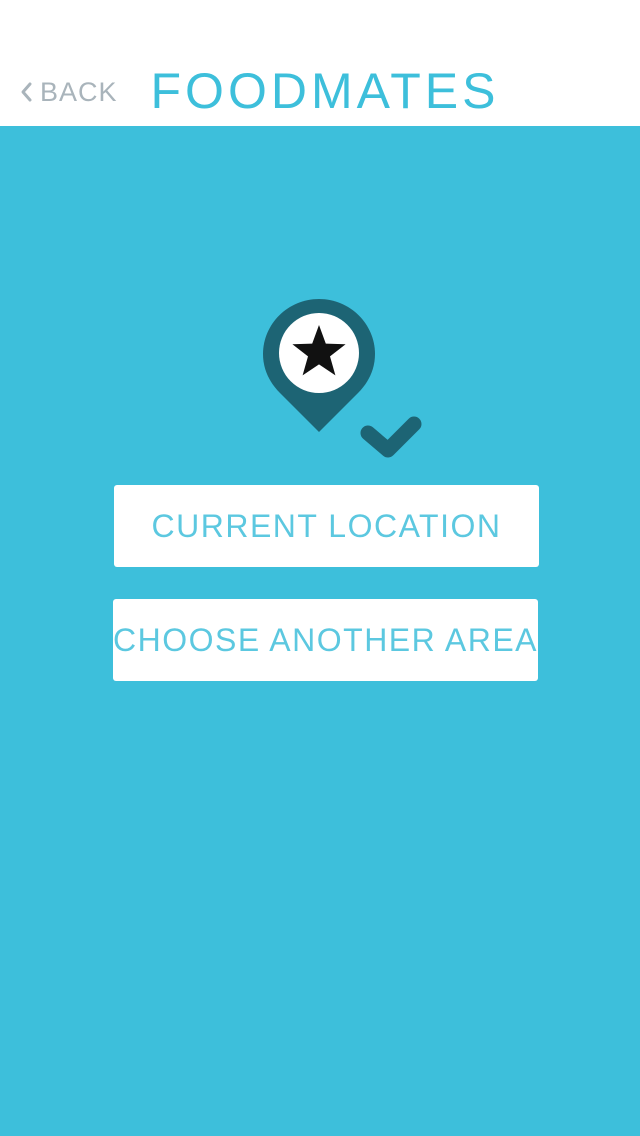  I want to click on choose-another-area-button: CHOOSE ANOTHER AREA, so click(325, 640).